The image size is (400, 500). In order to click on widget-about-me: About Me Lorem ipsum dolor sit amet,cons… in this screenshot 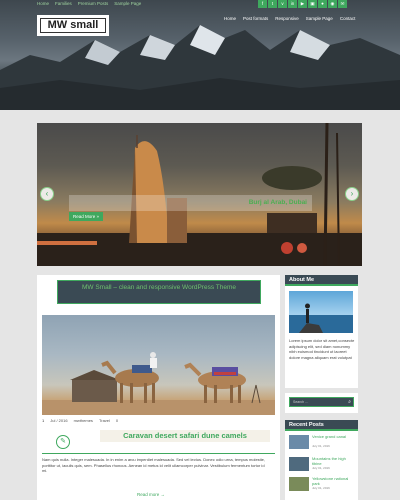, I will do `click(321, 331)`.